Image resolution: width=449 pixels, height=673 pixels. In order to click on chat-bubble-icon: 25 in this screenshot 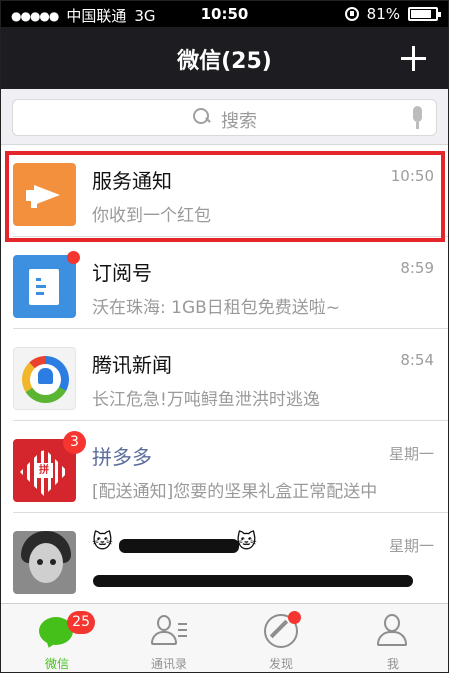, I will do `click(67, 630)`.